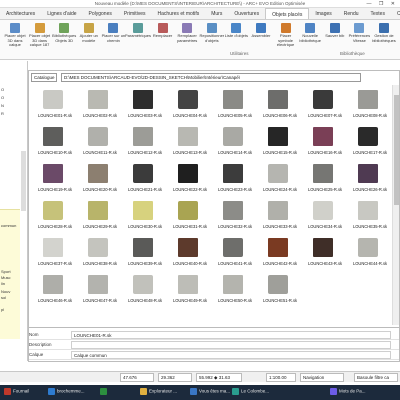  I want to click on catalogue-item: LOUNCHE29-R.sk, so click(100, 216).